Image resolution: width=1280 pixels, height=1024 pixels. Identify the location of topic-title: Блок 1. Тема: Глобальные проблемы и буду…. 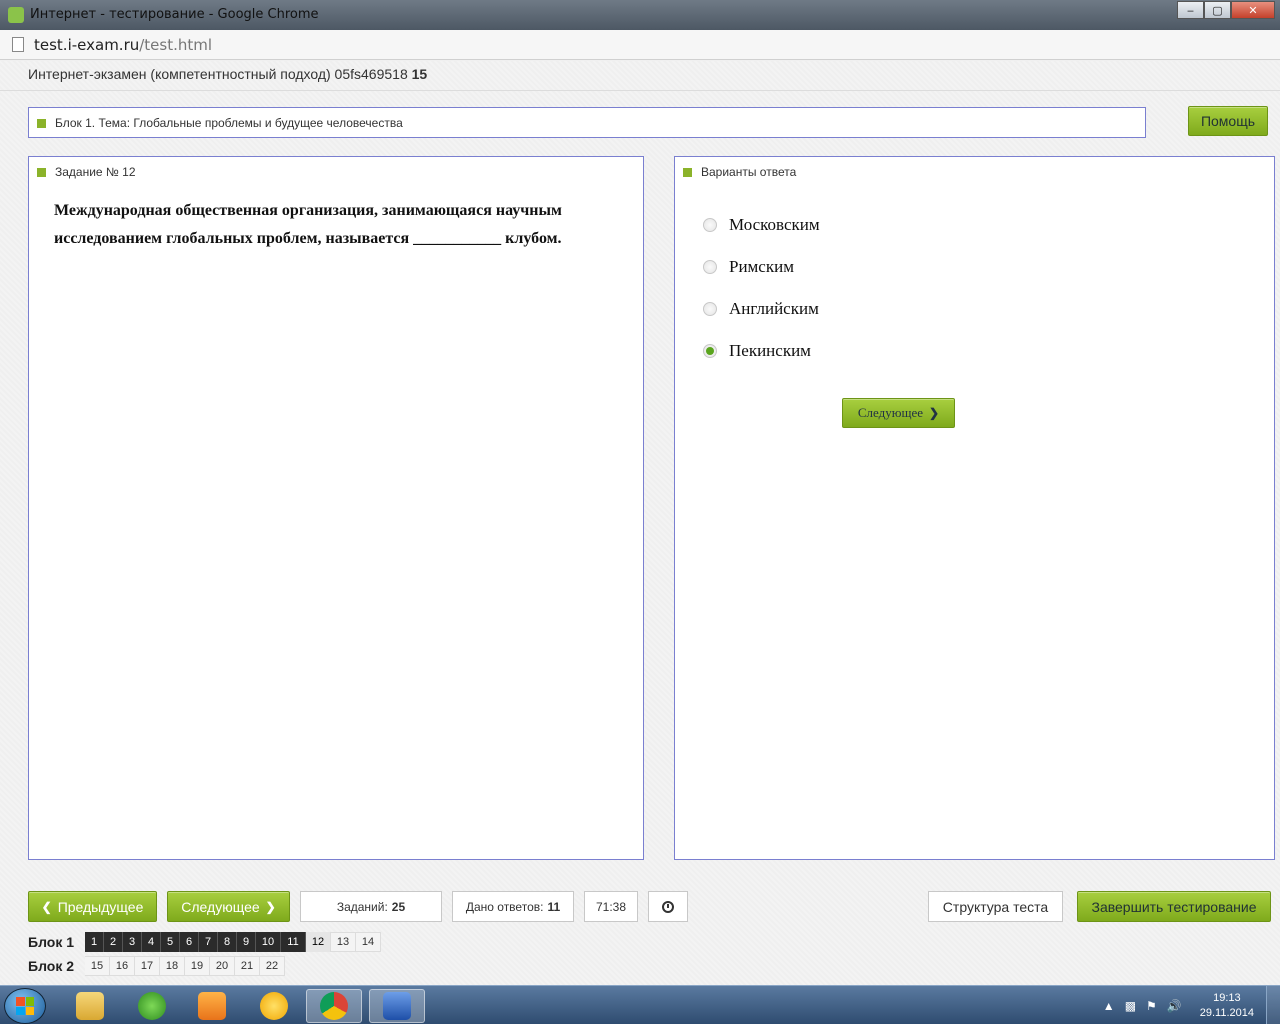
(220, 123).